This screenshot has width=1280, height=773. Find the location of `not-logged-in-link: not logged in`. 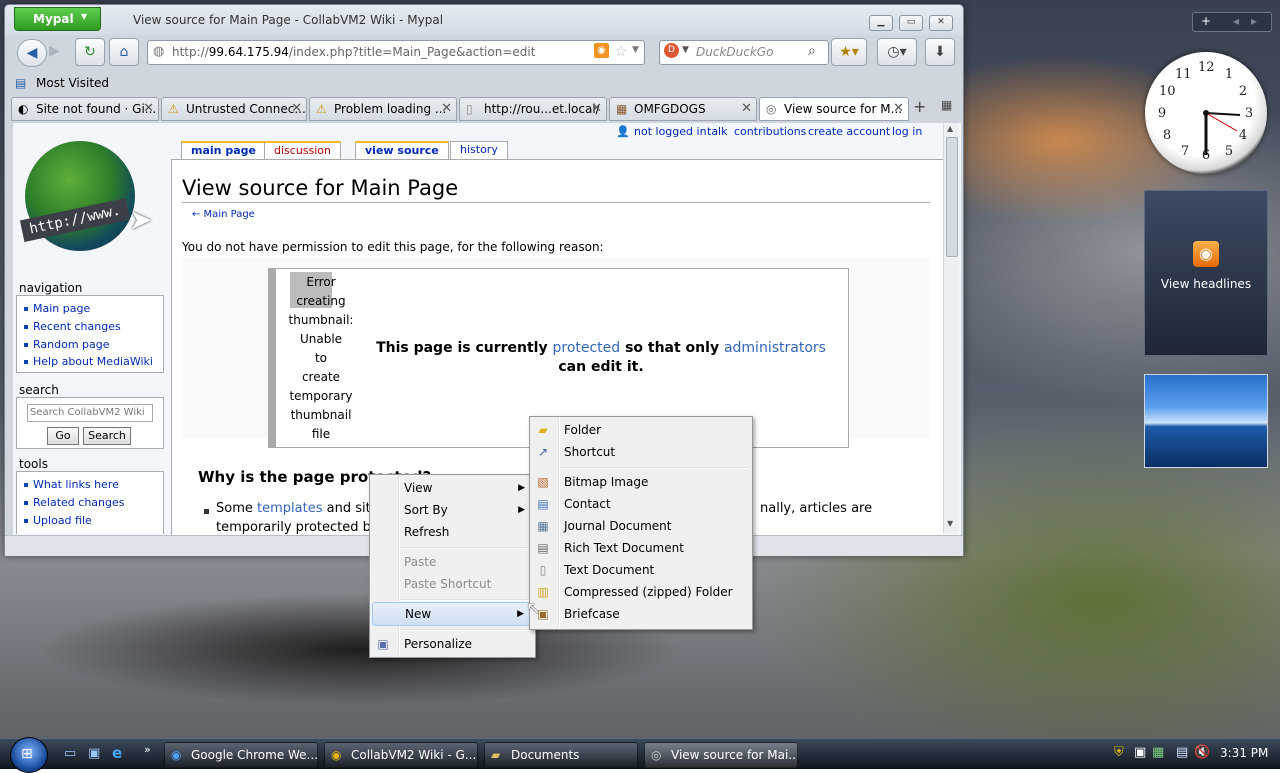

not-logged-in-link: not logged in is located at coordinates (670, 131).